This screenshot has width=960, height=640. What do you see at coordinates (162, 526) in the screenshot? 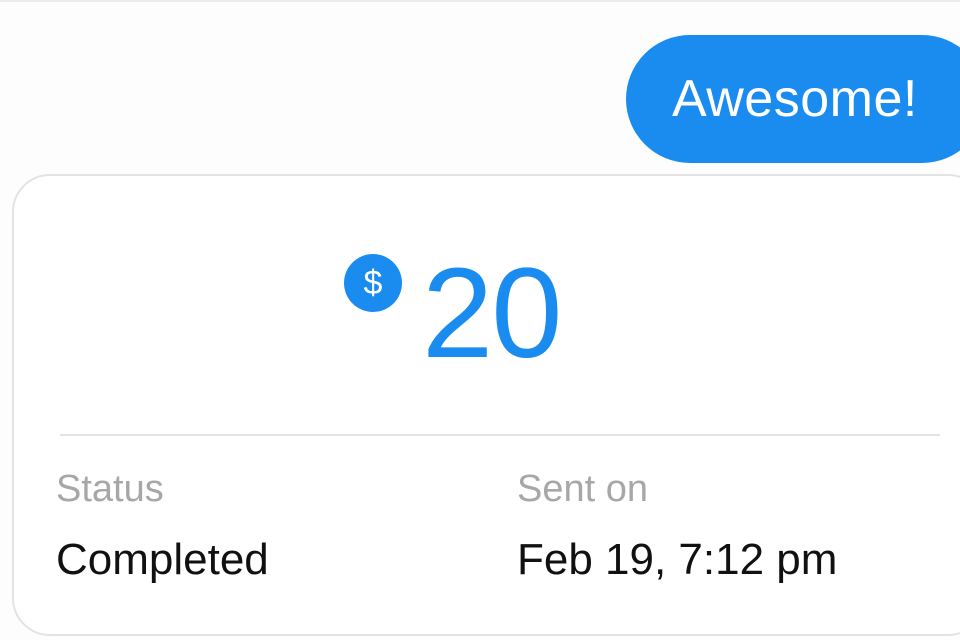
I see `status-section: Status Completed` at bounding box center [162, 526].